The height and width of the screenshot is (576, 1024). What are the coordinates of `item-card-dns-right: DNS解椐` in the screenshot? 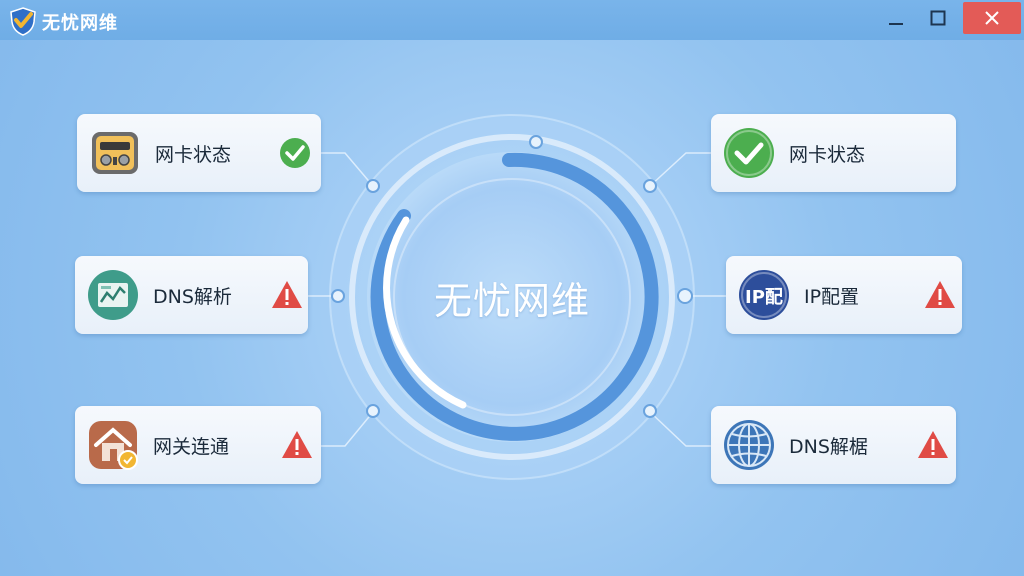 It's located at (833, 445).